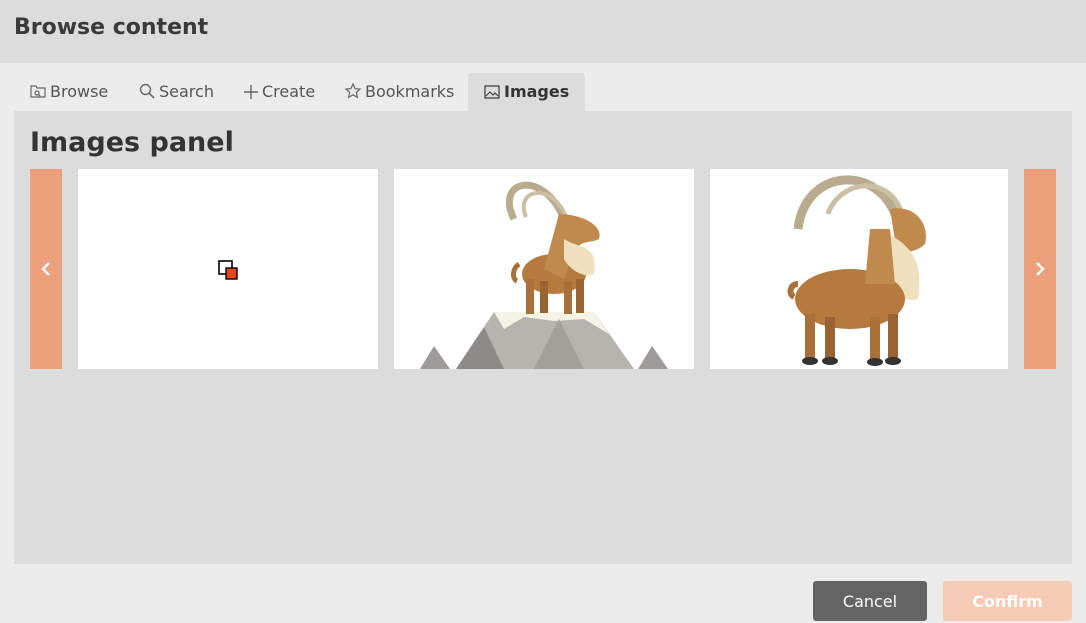 Image resolution: width=1086 pixels, height=623 pixels. What do you see at coordinates (111, 27) in the screenshot?
I see `dialog-title: Browse content` at bounding box center [111, 27].